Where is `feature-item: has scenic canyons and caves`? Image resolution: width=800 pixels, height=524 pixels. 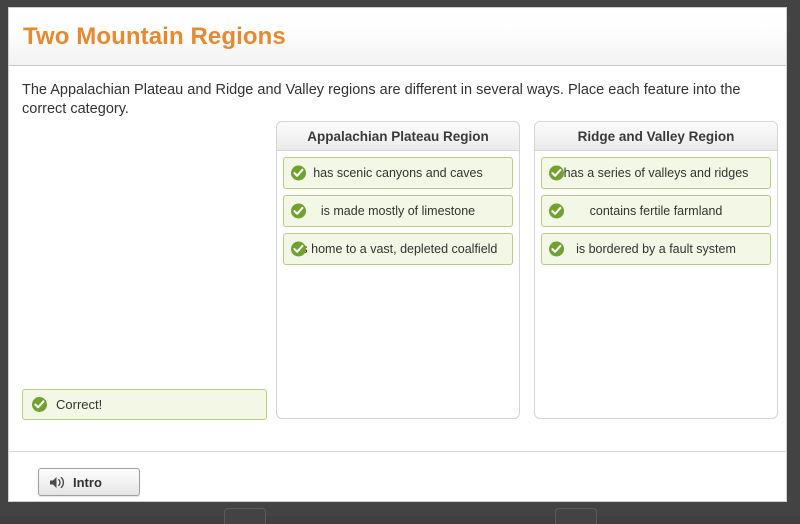 feature-item: has scenic canyons and caves is located at coordinates (398, 173).